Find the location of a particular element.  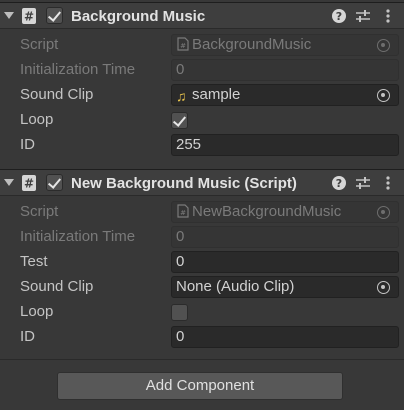

field-row-id: ID 255 is located at coordinates (202, 145).